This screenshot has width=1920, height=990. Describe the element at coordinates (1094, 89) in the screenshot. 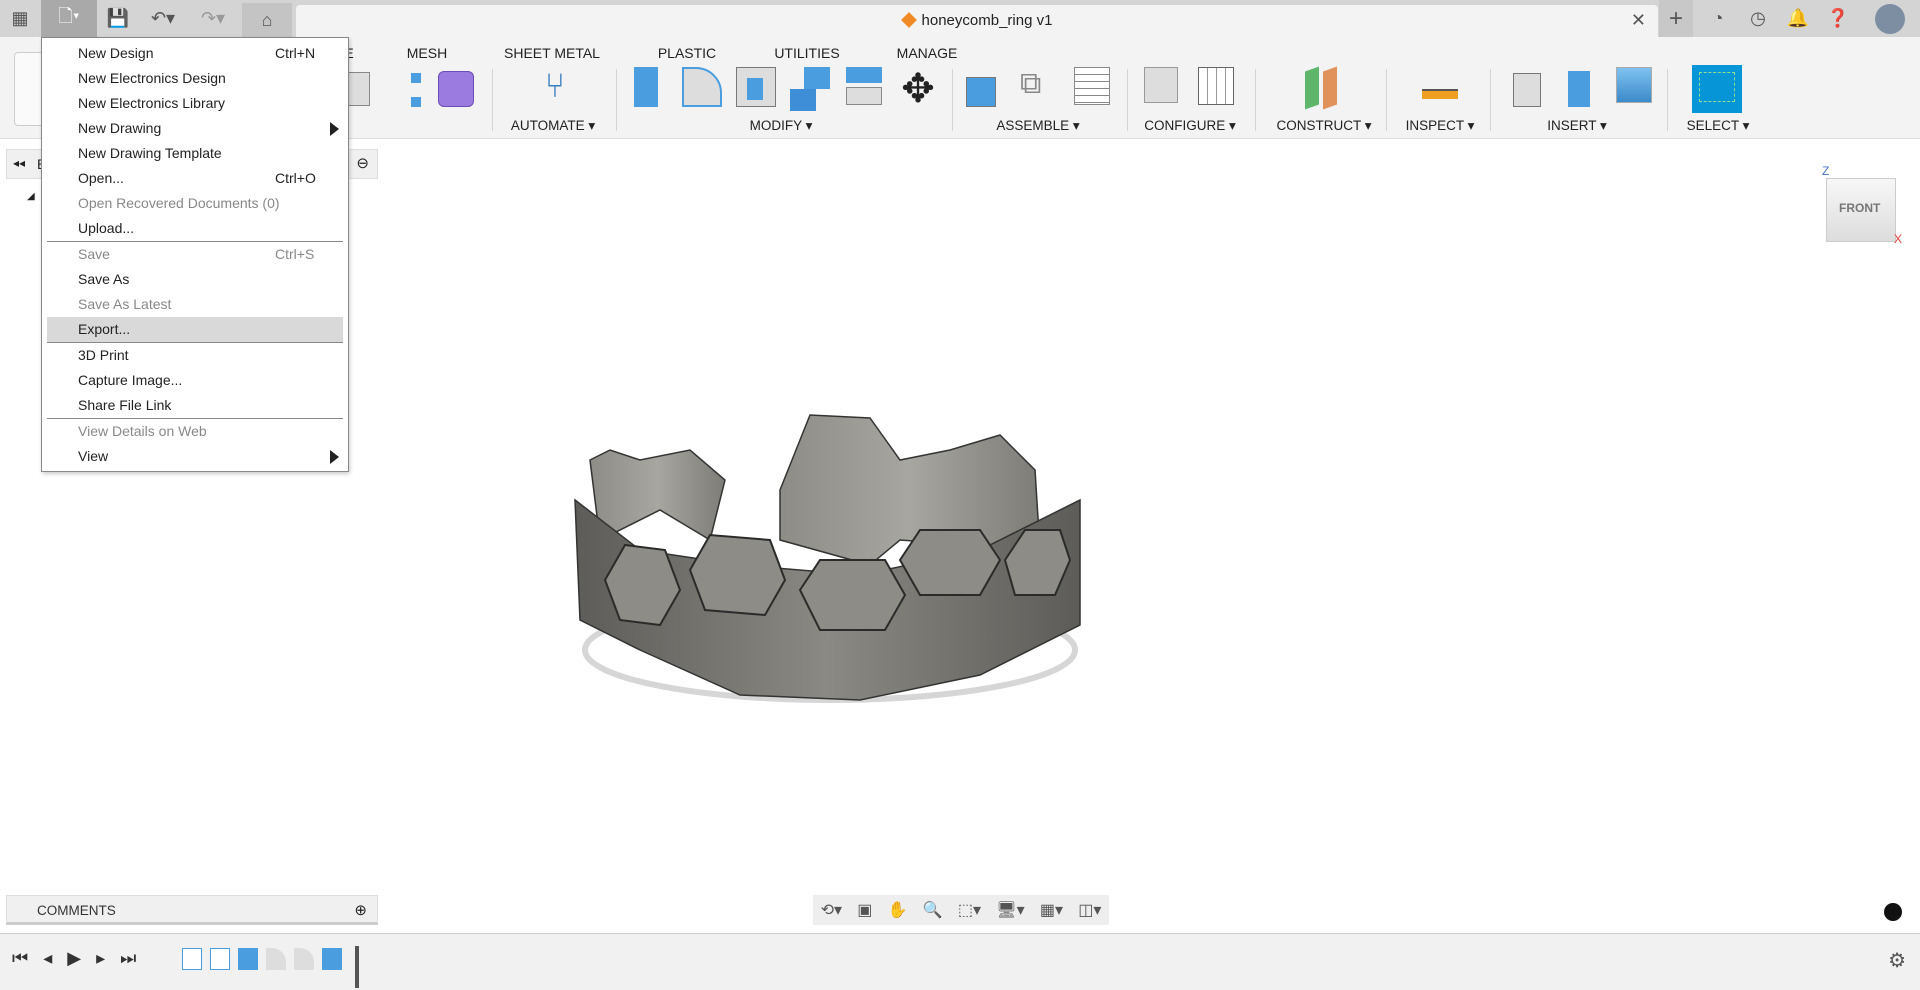

I see `bill-of-materials-icon` at that location.